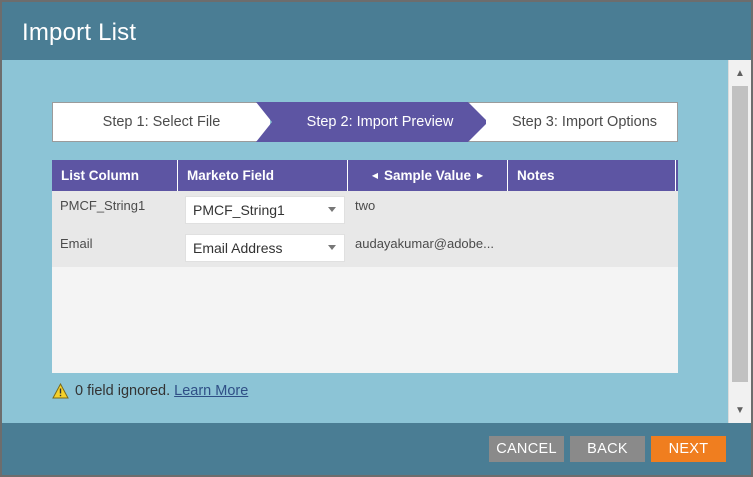 The image size is (753, 477). I want to click on marketo-field-select: PMCF_String1, so click(265, 210).